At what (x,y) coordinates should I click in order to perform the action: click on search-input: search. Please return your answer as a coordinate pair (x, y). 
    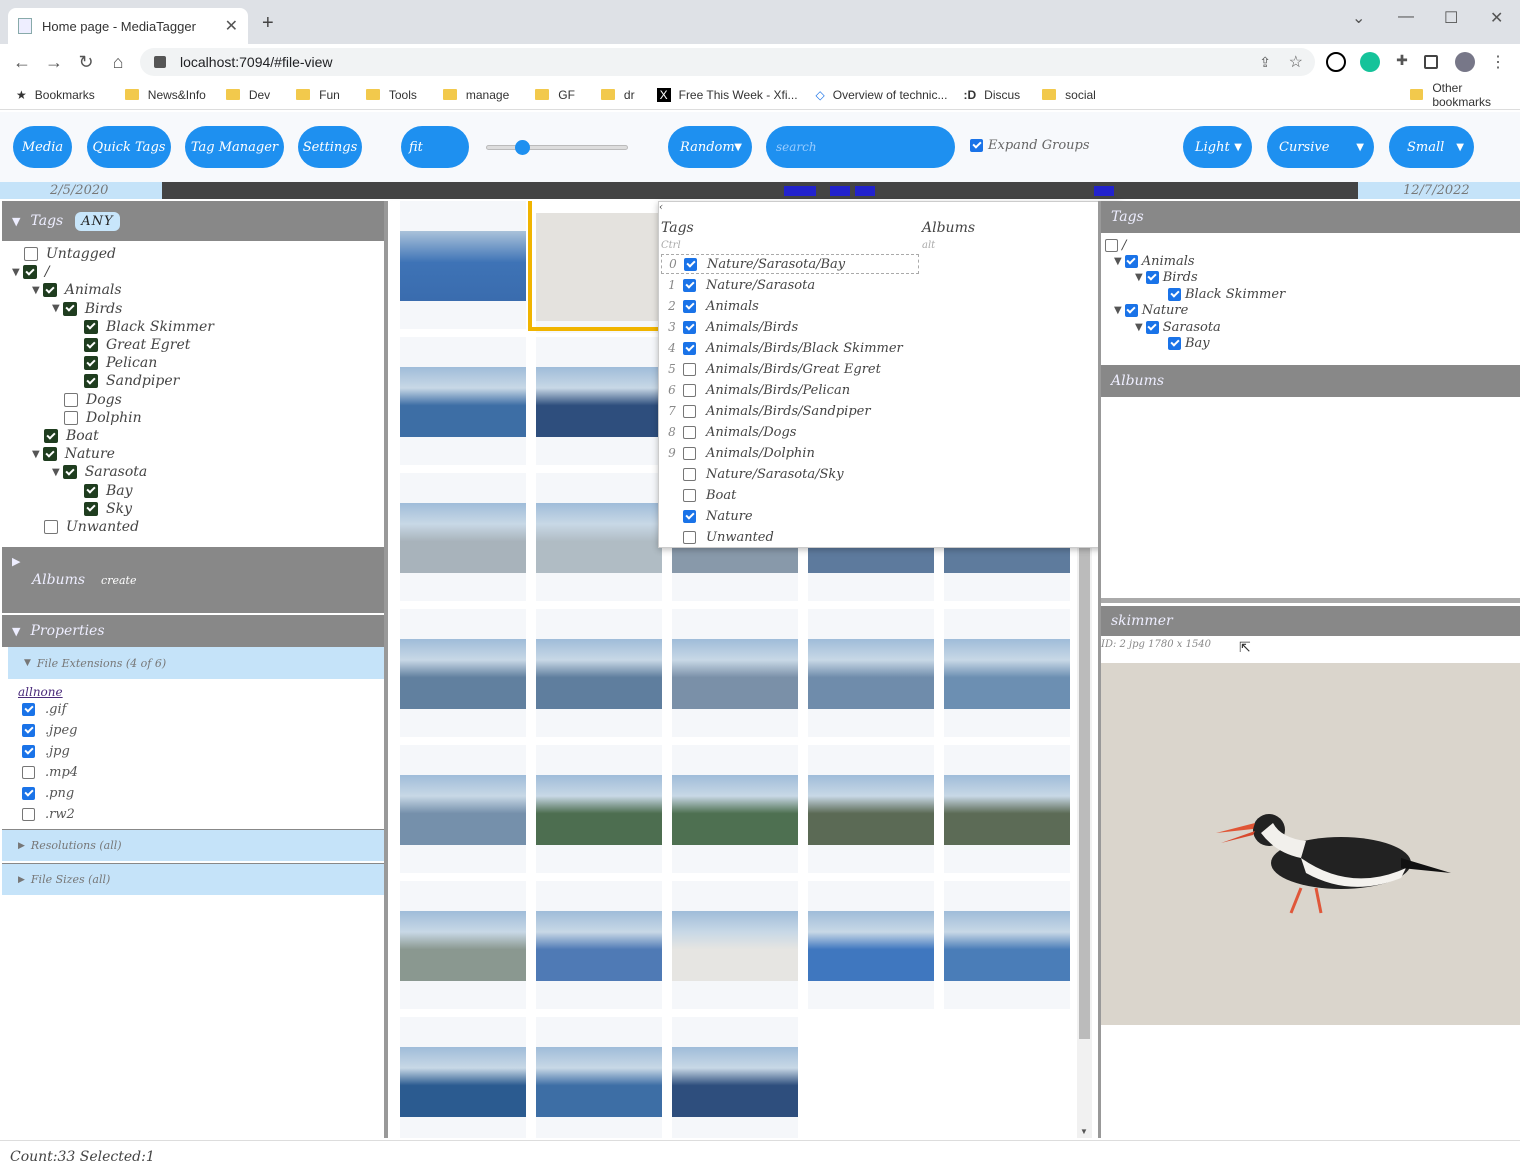
    Looking at the image, I should click on (860, 147).